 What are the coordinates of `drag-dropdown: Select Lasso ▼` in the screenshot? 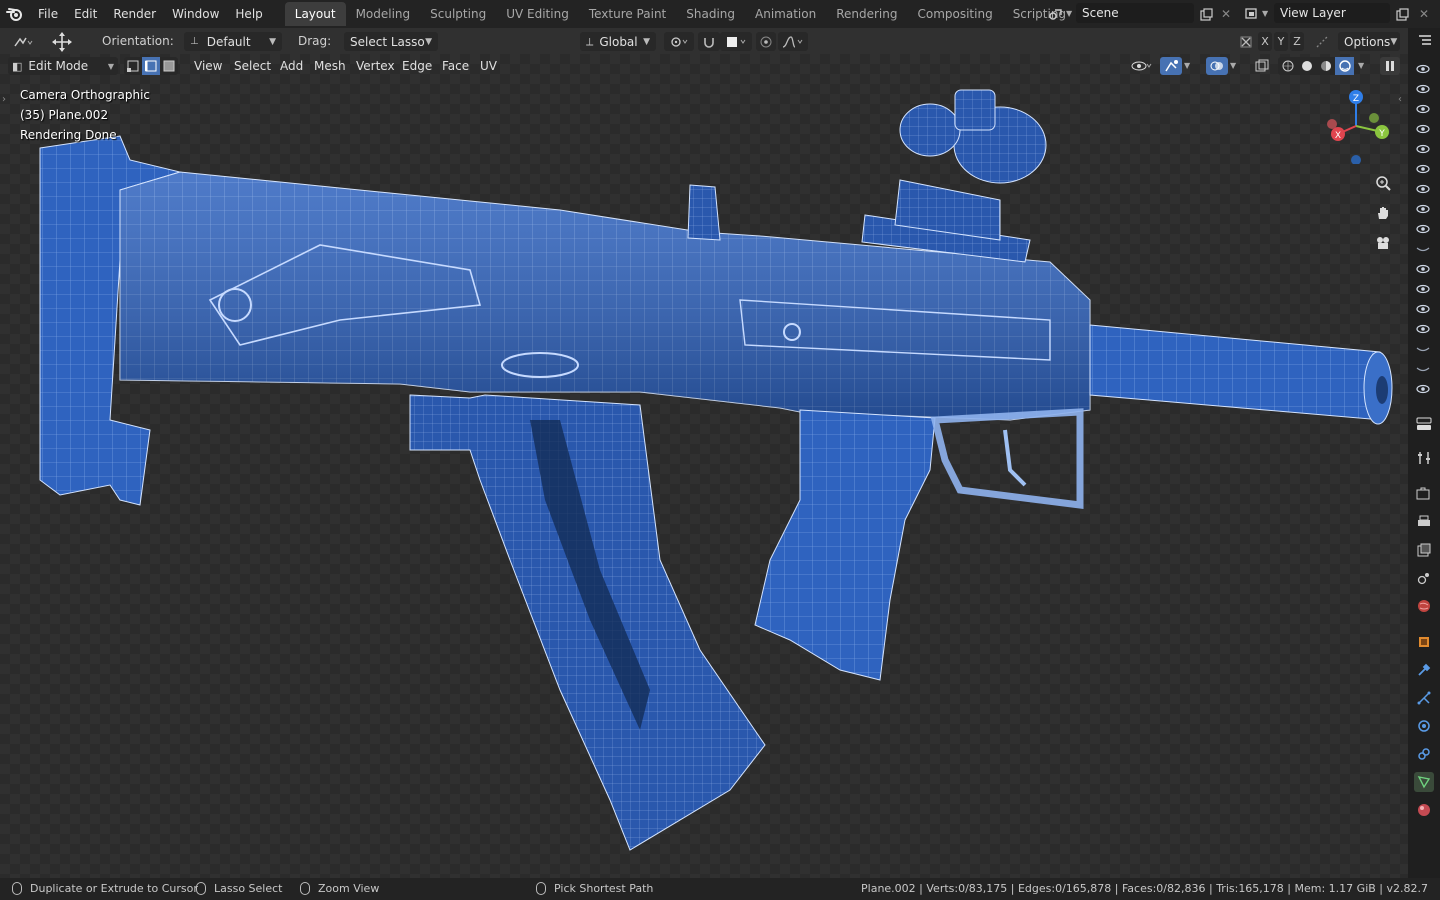 It's located at (391, 41).